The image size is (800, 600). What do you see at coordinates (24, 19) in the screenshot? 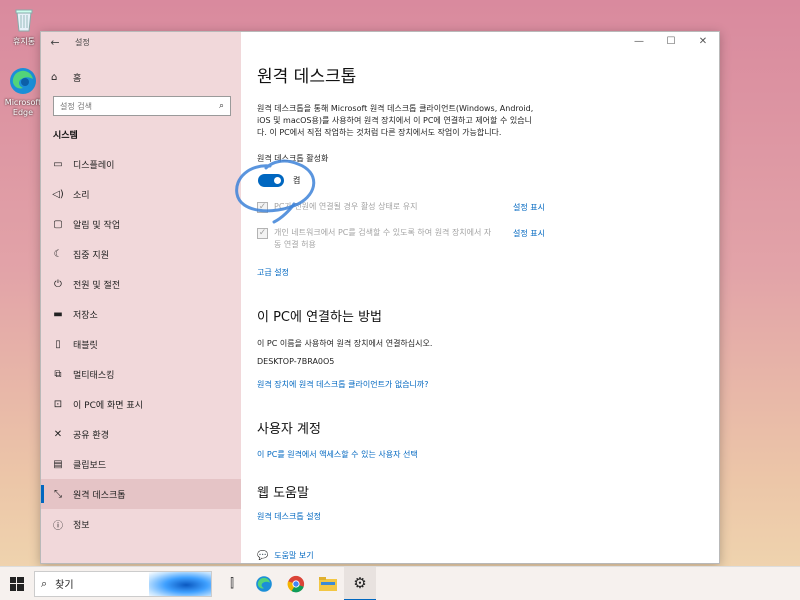
I see `recycle-bin-icon` at bounding box center [24, 19].